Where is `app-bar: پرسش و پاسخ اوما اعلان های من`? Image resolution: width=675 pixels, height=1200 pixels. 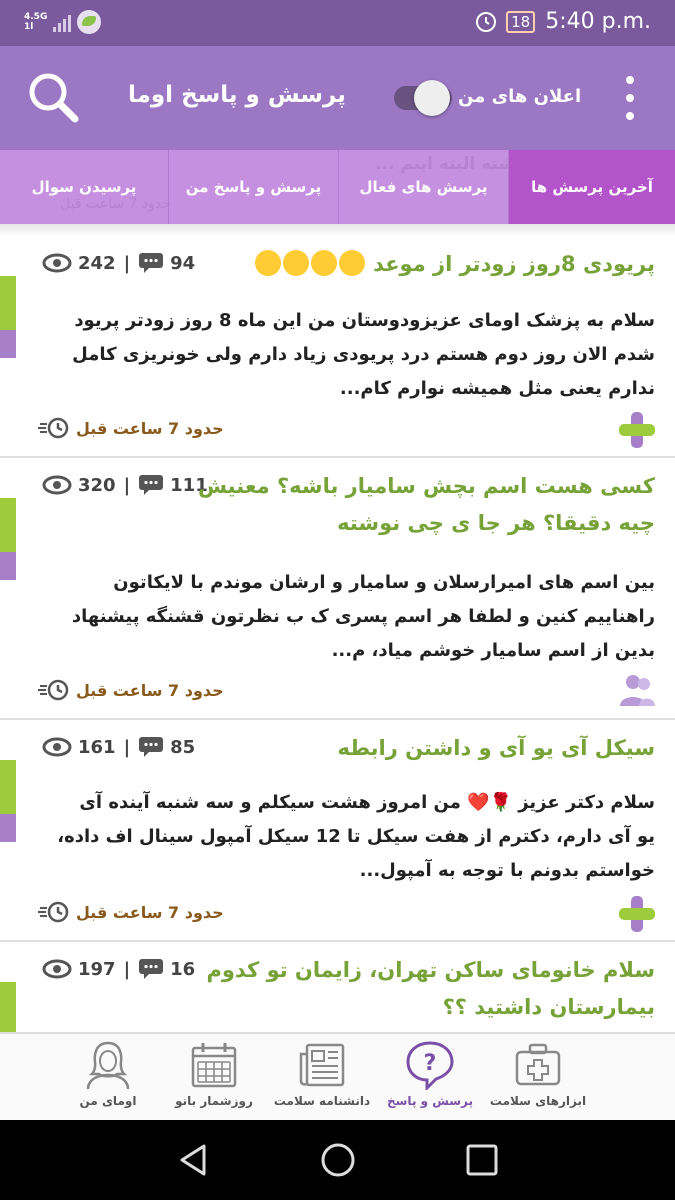 app-bar: پرسش و پاسخ اوما اعلان های من is located at coordinates (337, 98).